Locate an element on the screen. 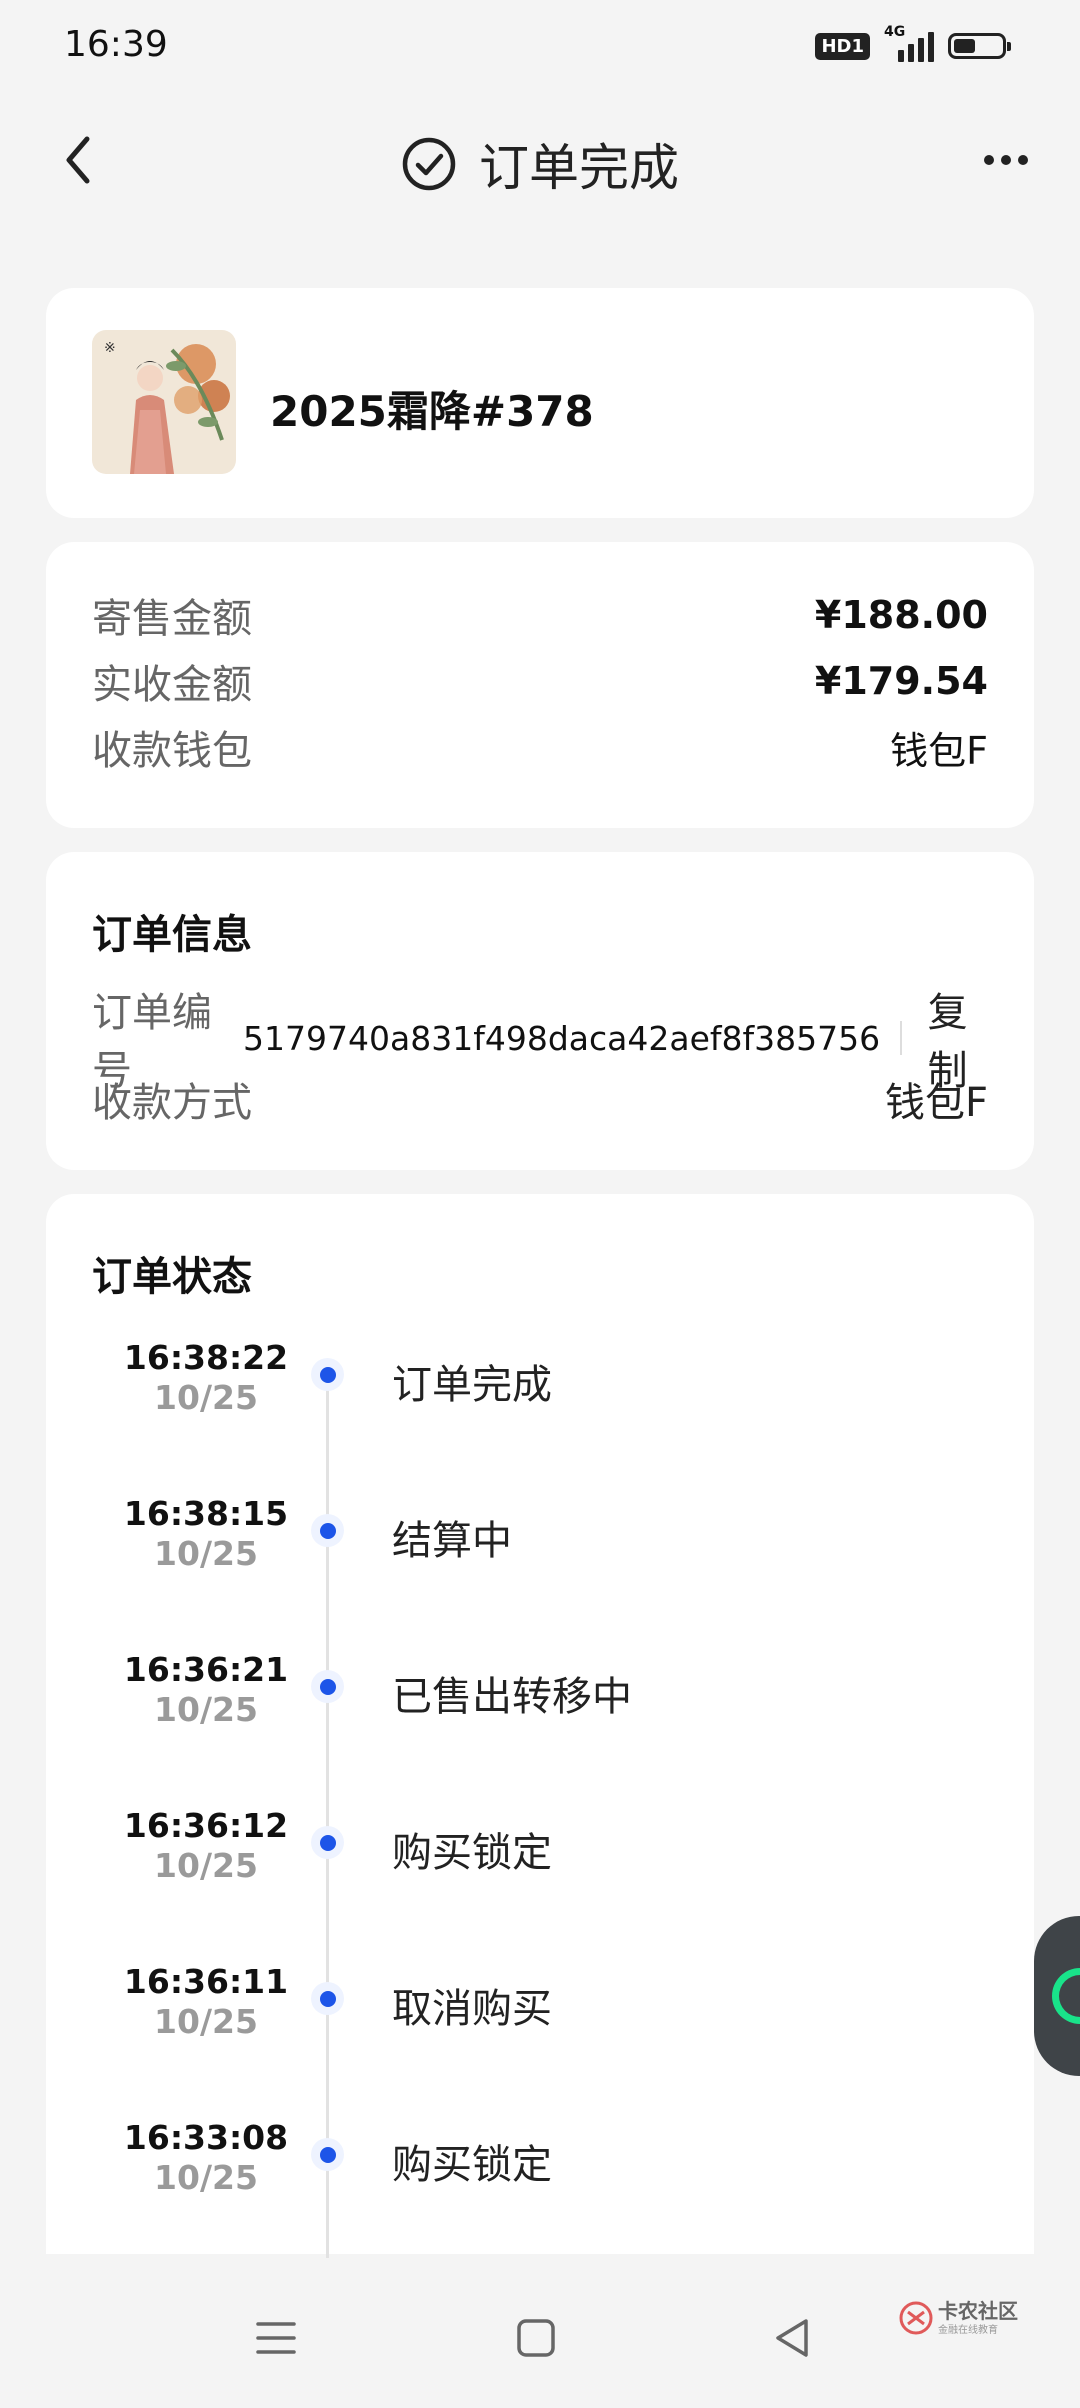 This screenshot has height=2408, width=1080. timeline-status: 订单完成 is located at coordinates (472, 1385).